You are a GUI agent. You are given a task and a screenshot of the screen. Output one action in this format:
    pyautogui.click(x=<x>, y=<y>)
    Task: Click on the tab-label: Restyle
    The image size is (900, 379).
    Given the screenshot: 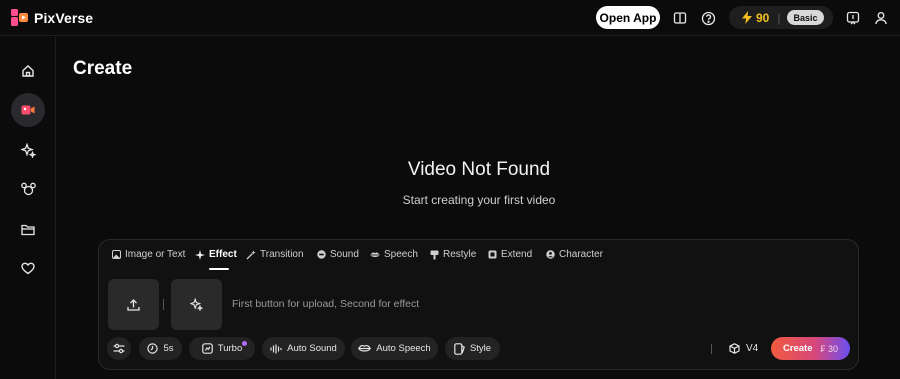 What is the action you would take?
    pyautogui.click(x=460, y=254)
    